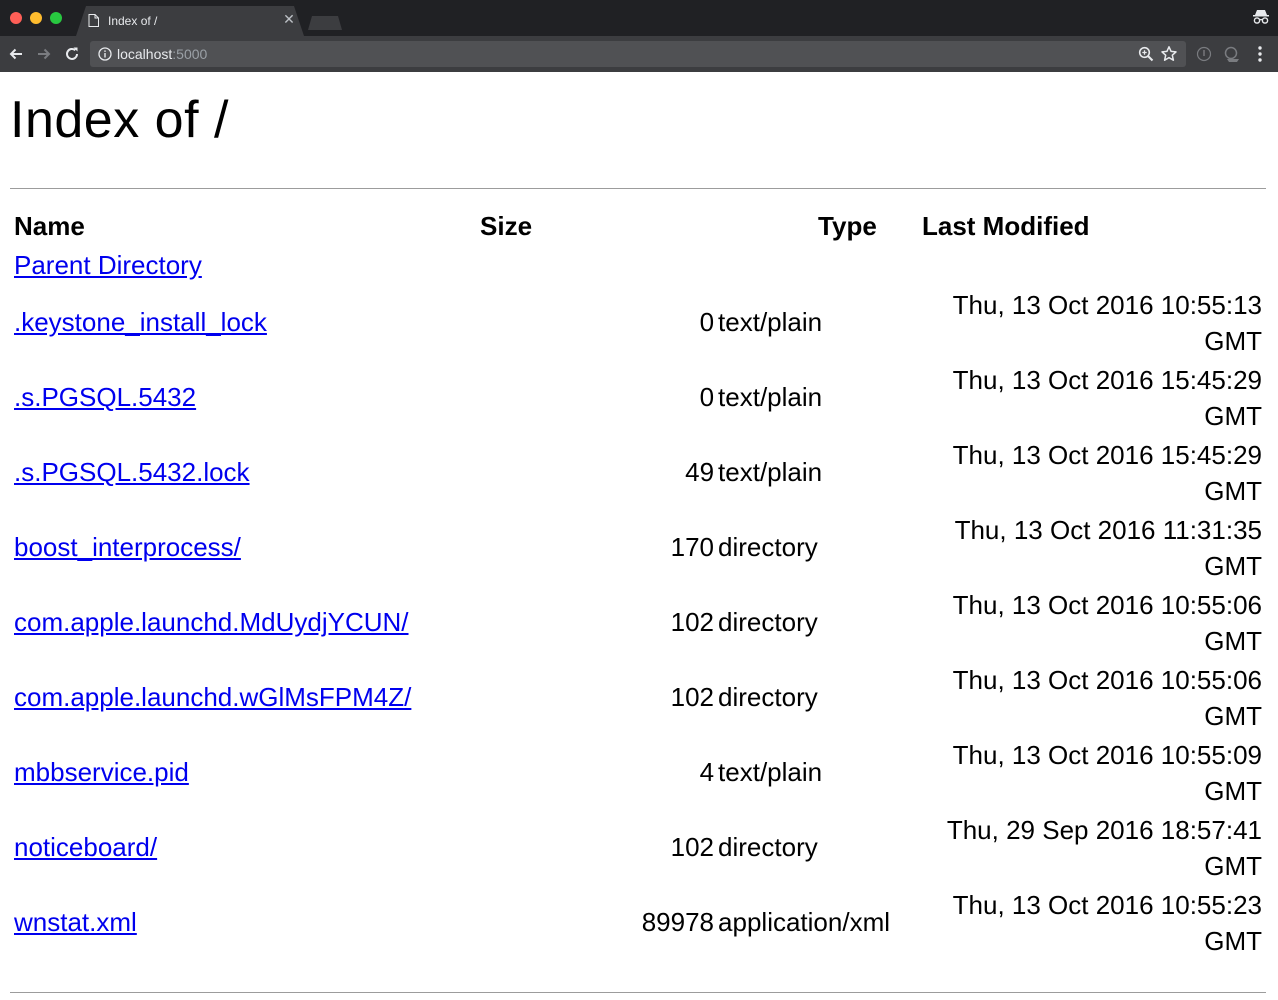  What do you see at coordinates (1107, 754) in the screenshot?
I see `modified-date: Thu, 13 Oct 2016 10:55:09` at bounding box center [1107, 754].